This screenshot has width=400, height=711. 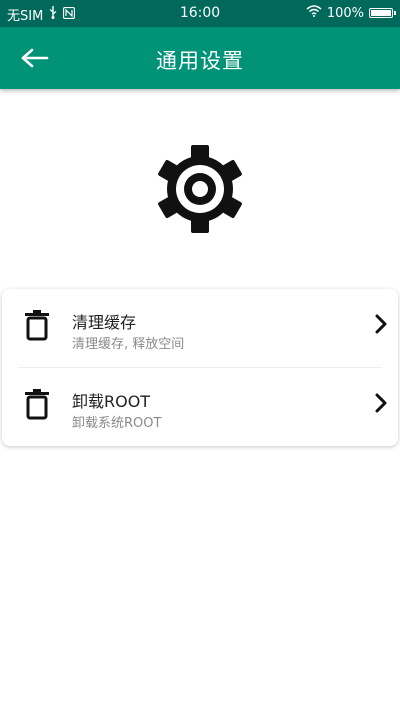 I want to click on status-right: 100%, so click(x=351, y=13).